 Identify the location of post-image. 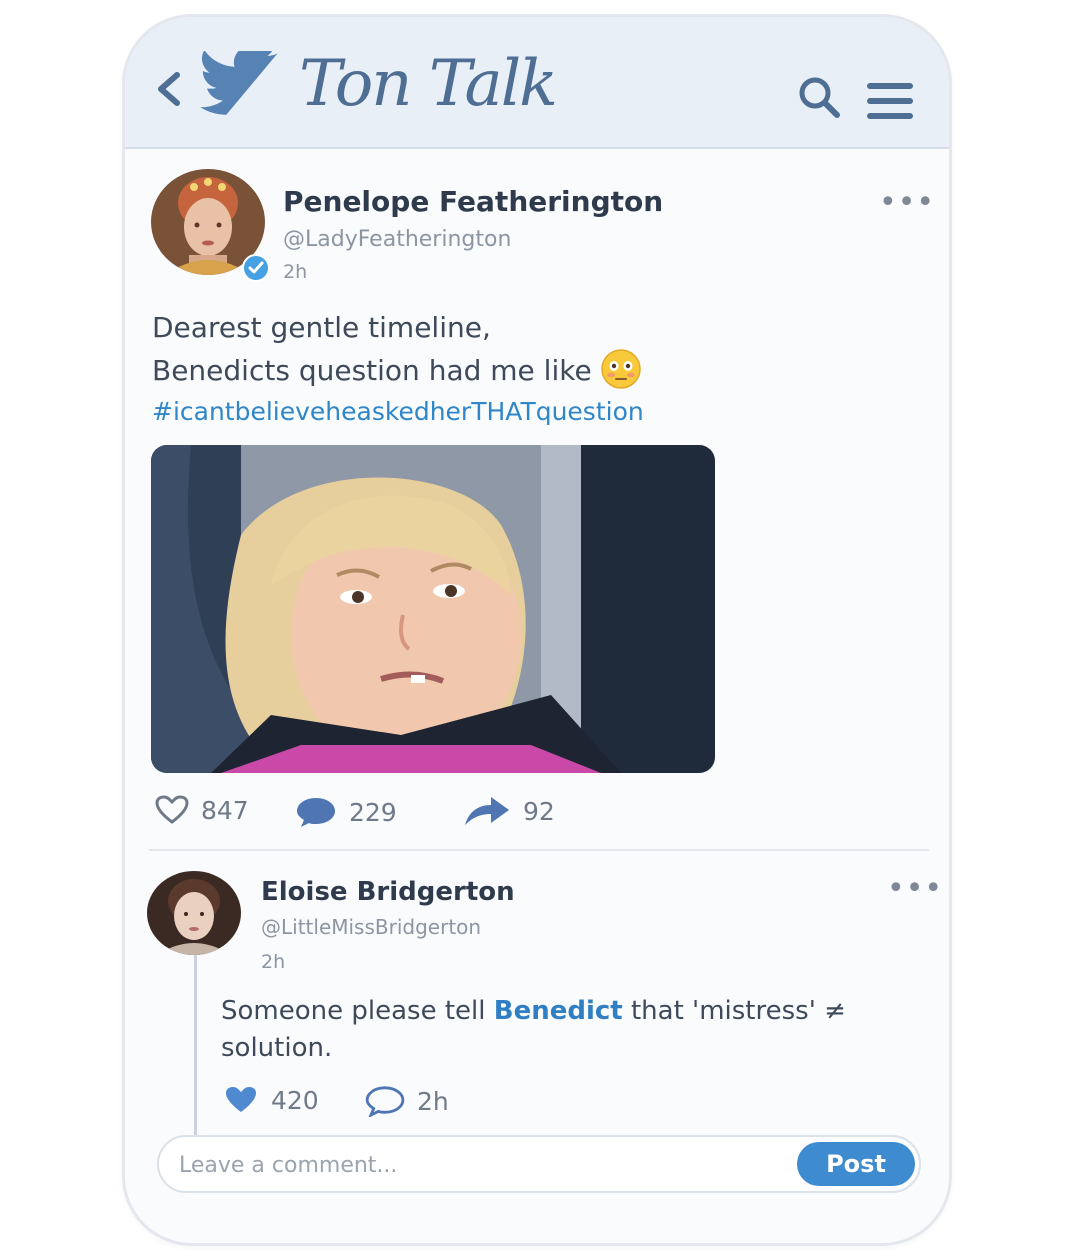
(433, 609).